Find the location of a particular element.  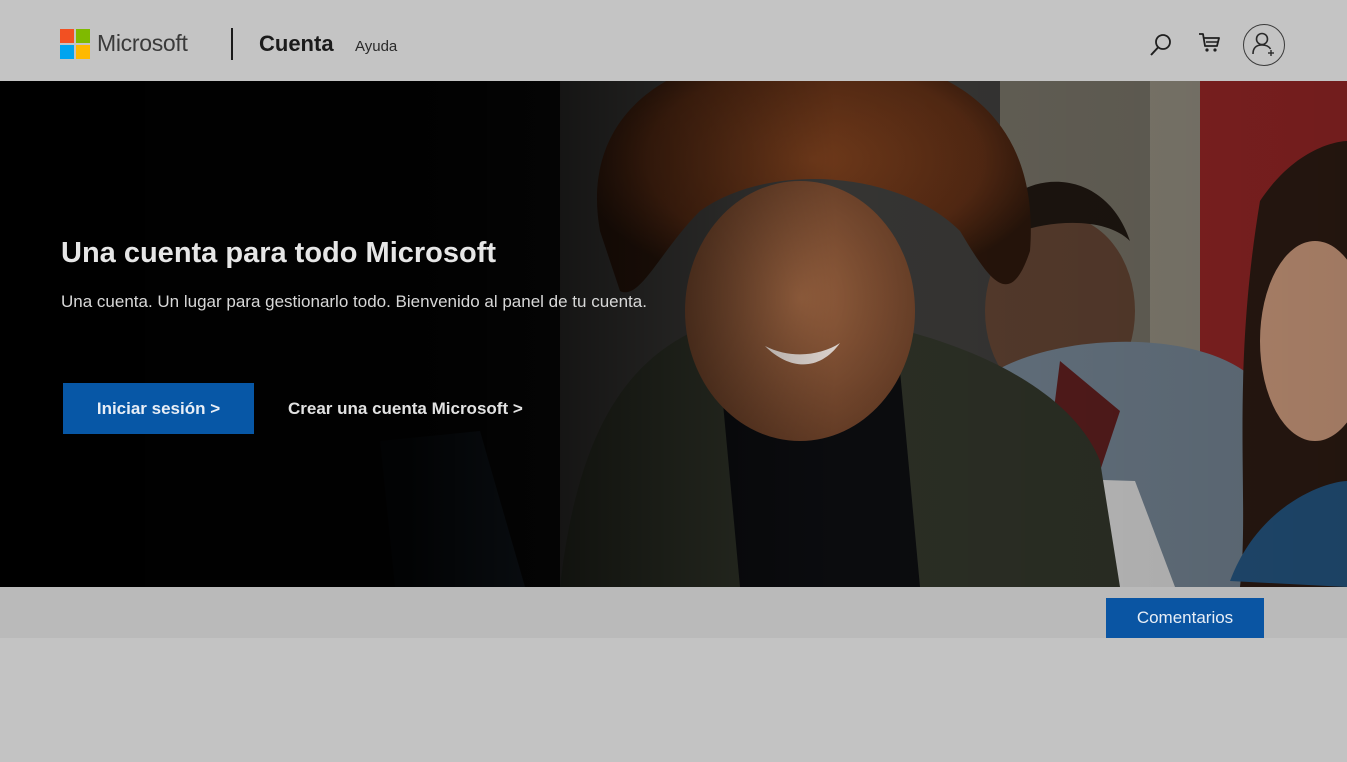

feedback-button: Comentarios is located at coordinates (1185, 618).